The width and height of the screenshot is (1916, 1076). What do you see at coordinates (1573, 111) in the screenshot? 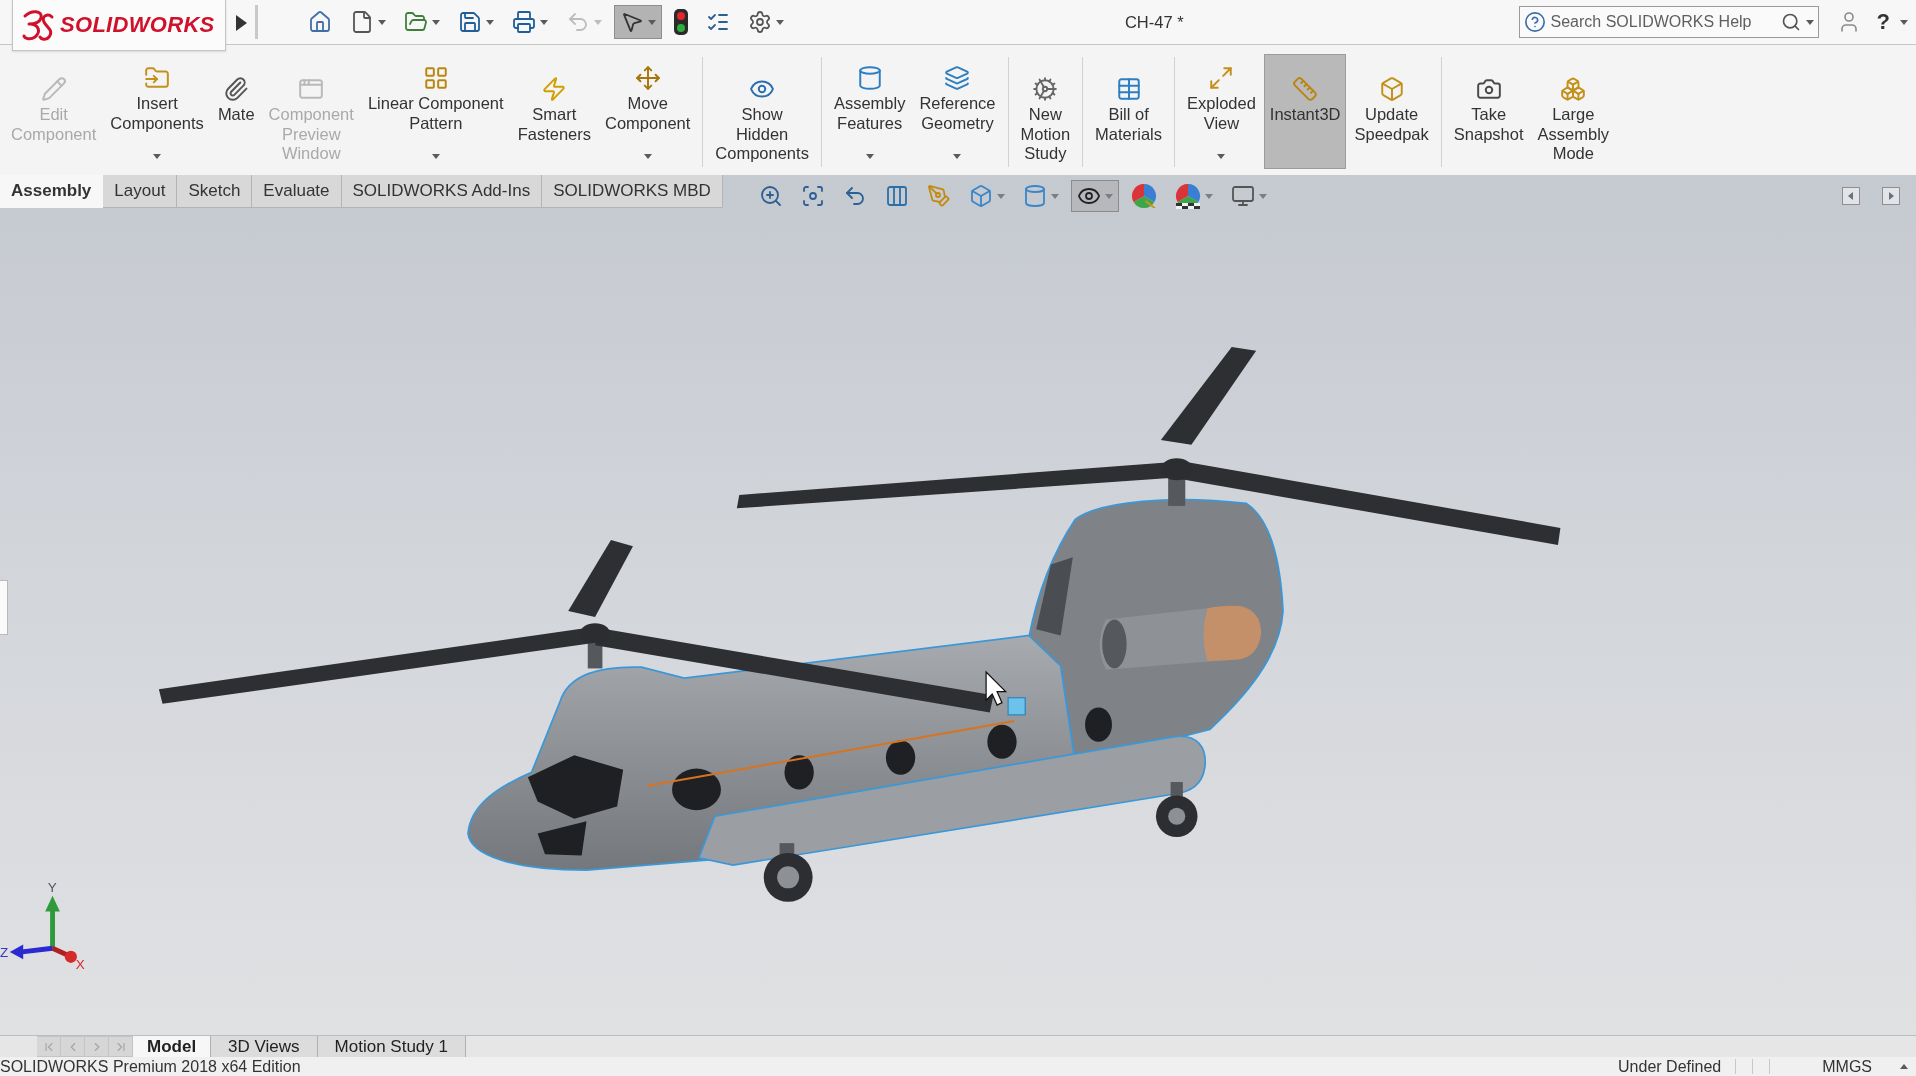
I see `ribbon-button: Large Assembly Mode` at bounding box center [1573, 111].